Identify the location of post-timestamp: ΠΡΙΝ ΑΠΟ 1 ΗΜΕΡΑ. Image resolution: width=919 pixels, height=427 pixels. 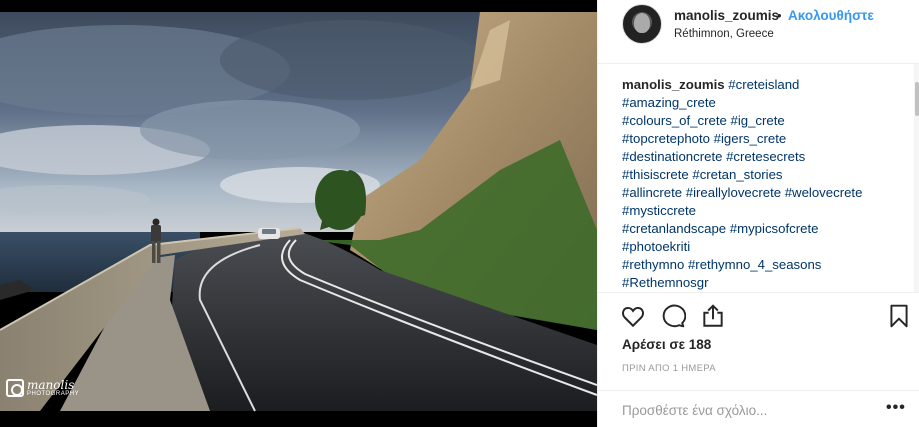
(669, 368).